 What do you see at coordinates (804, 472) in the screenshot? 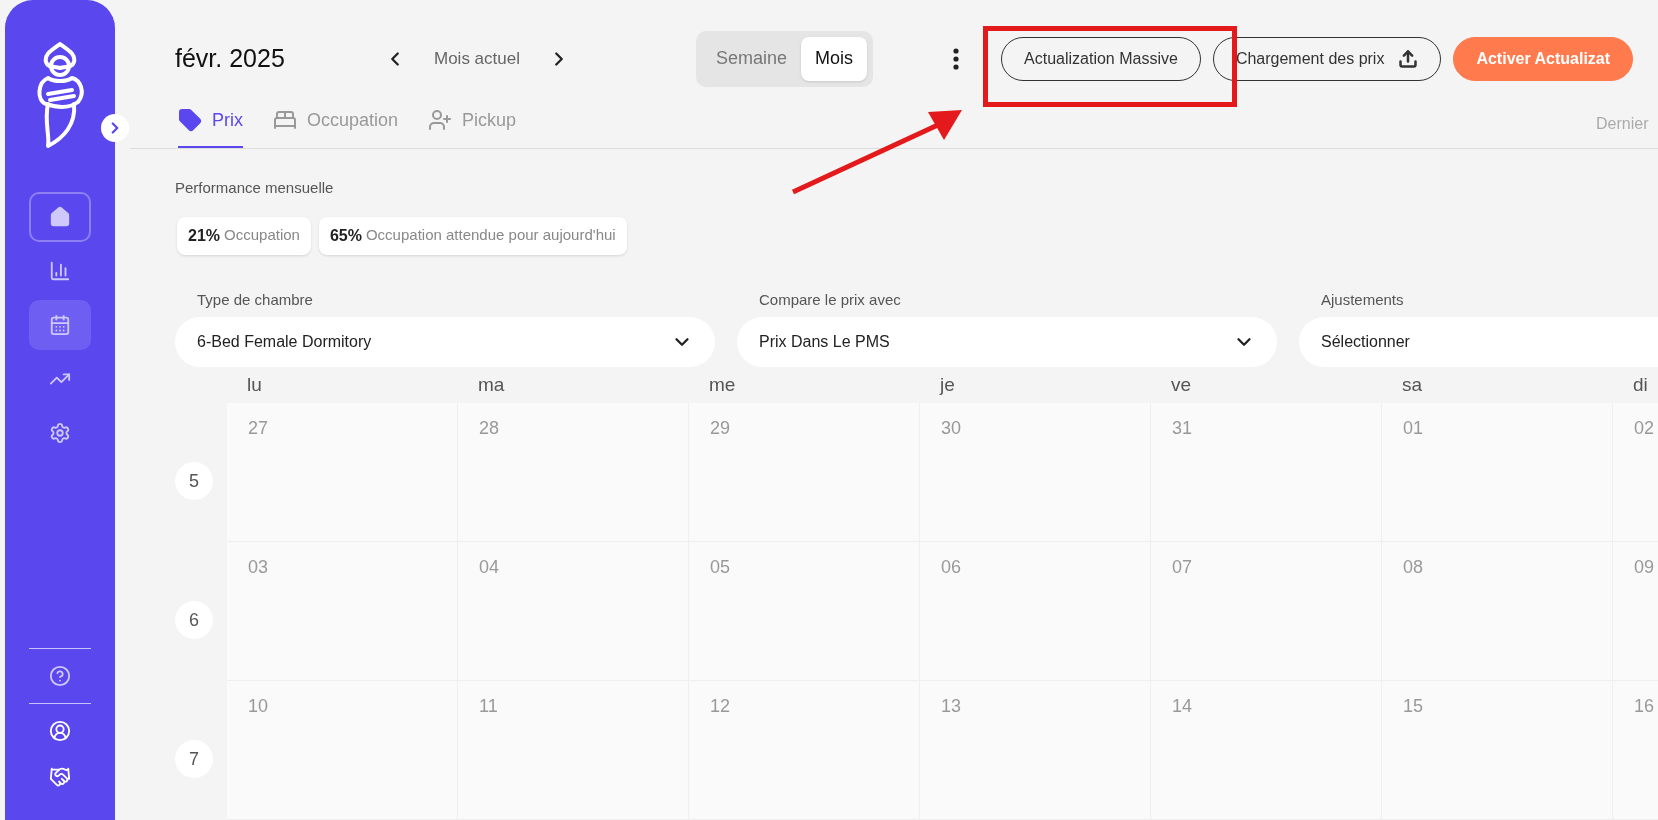
I see `calendar-day-cell: 29` at bounding box center [804, 472].